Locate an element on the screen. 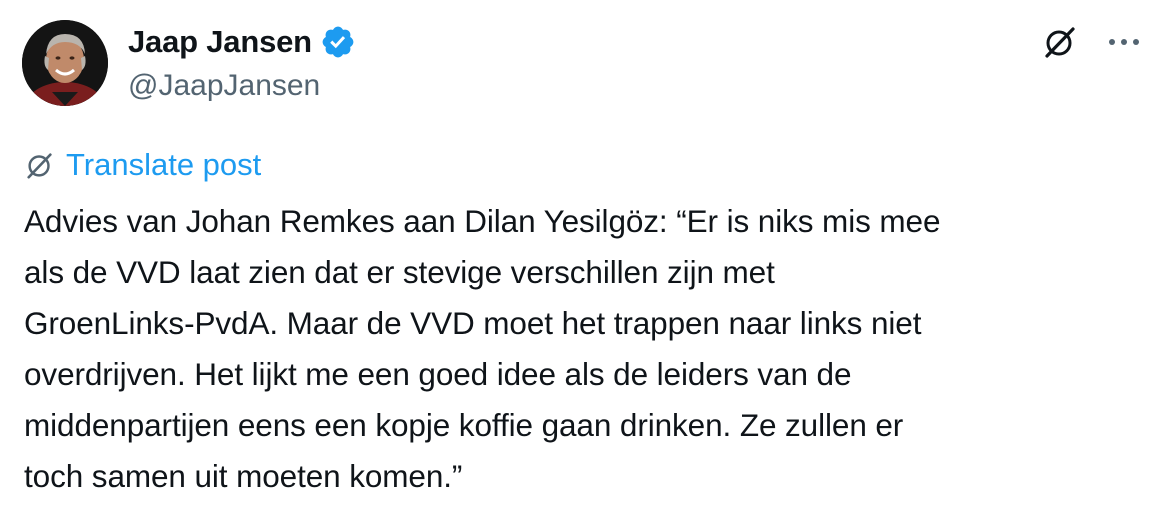  author-name-row: Jaap Jansen is located at coordinates (242, 42).